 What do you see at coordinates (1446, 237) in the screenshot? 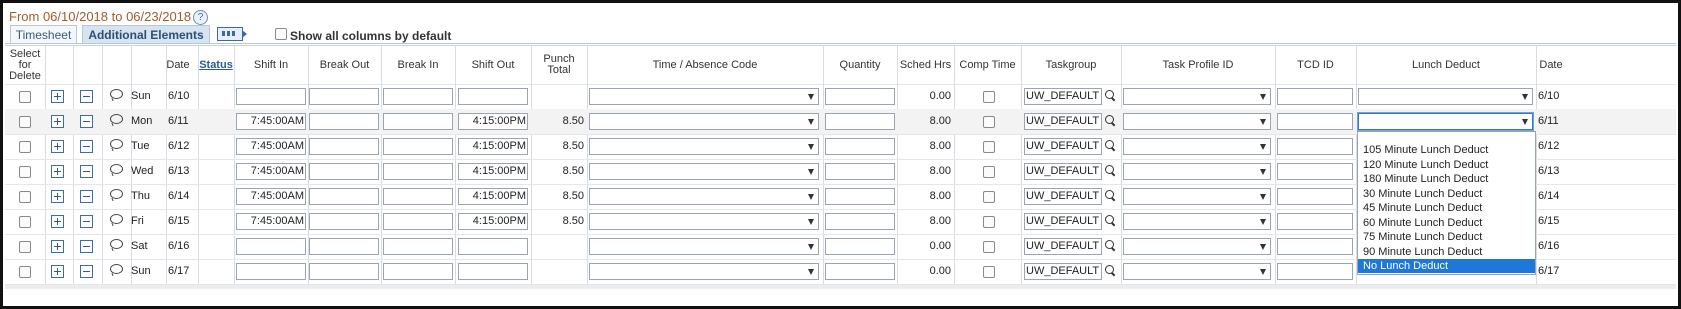
I see `lunch-deduct-option: 75 Minute Lunch Deduct` at bounding box center [1446, 237].